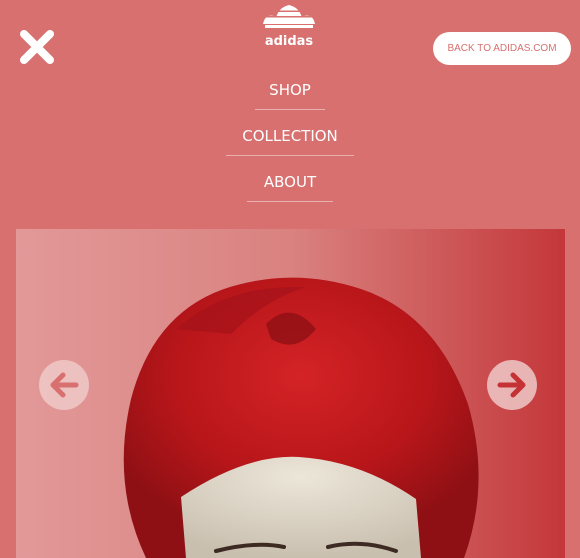  What do you see at coordinates (502, 48) in the screenshot?
I see `back-to-adidas-button: BACK TO ADIDAS.COM` at bounding box center [502, 48].